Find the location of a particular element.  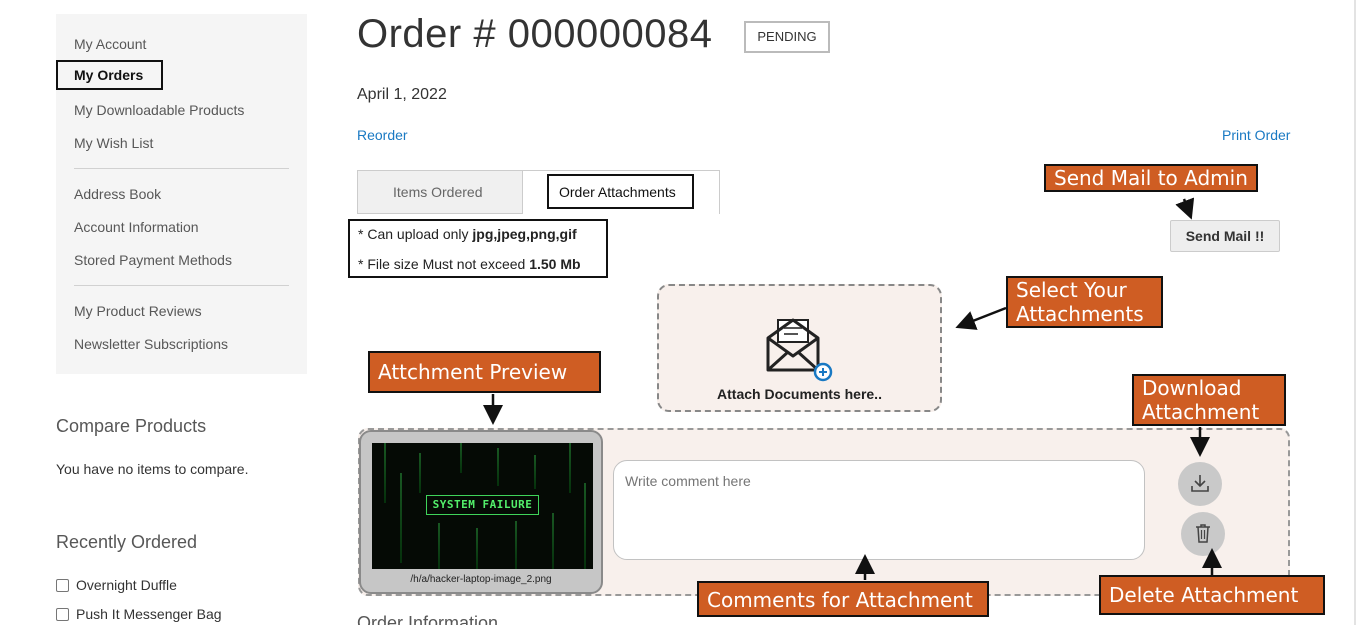

callout-attachment-preview: Attchment Preview is located at coordinates (484, 372).